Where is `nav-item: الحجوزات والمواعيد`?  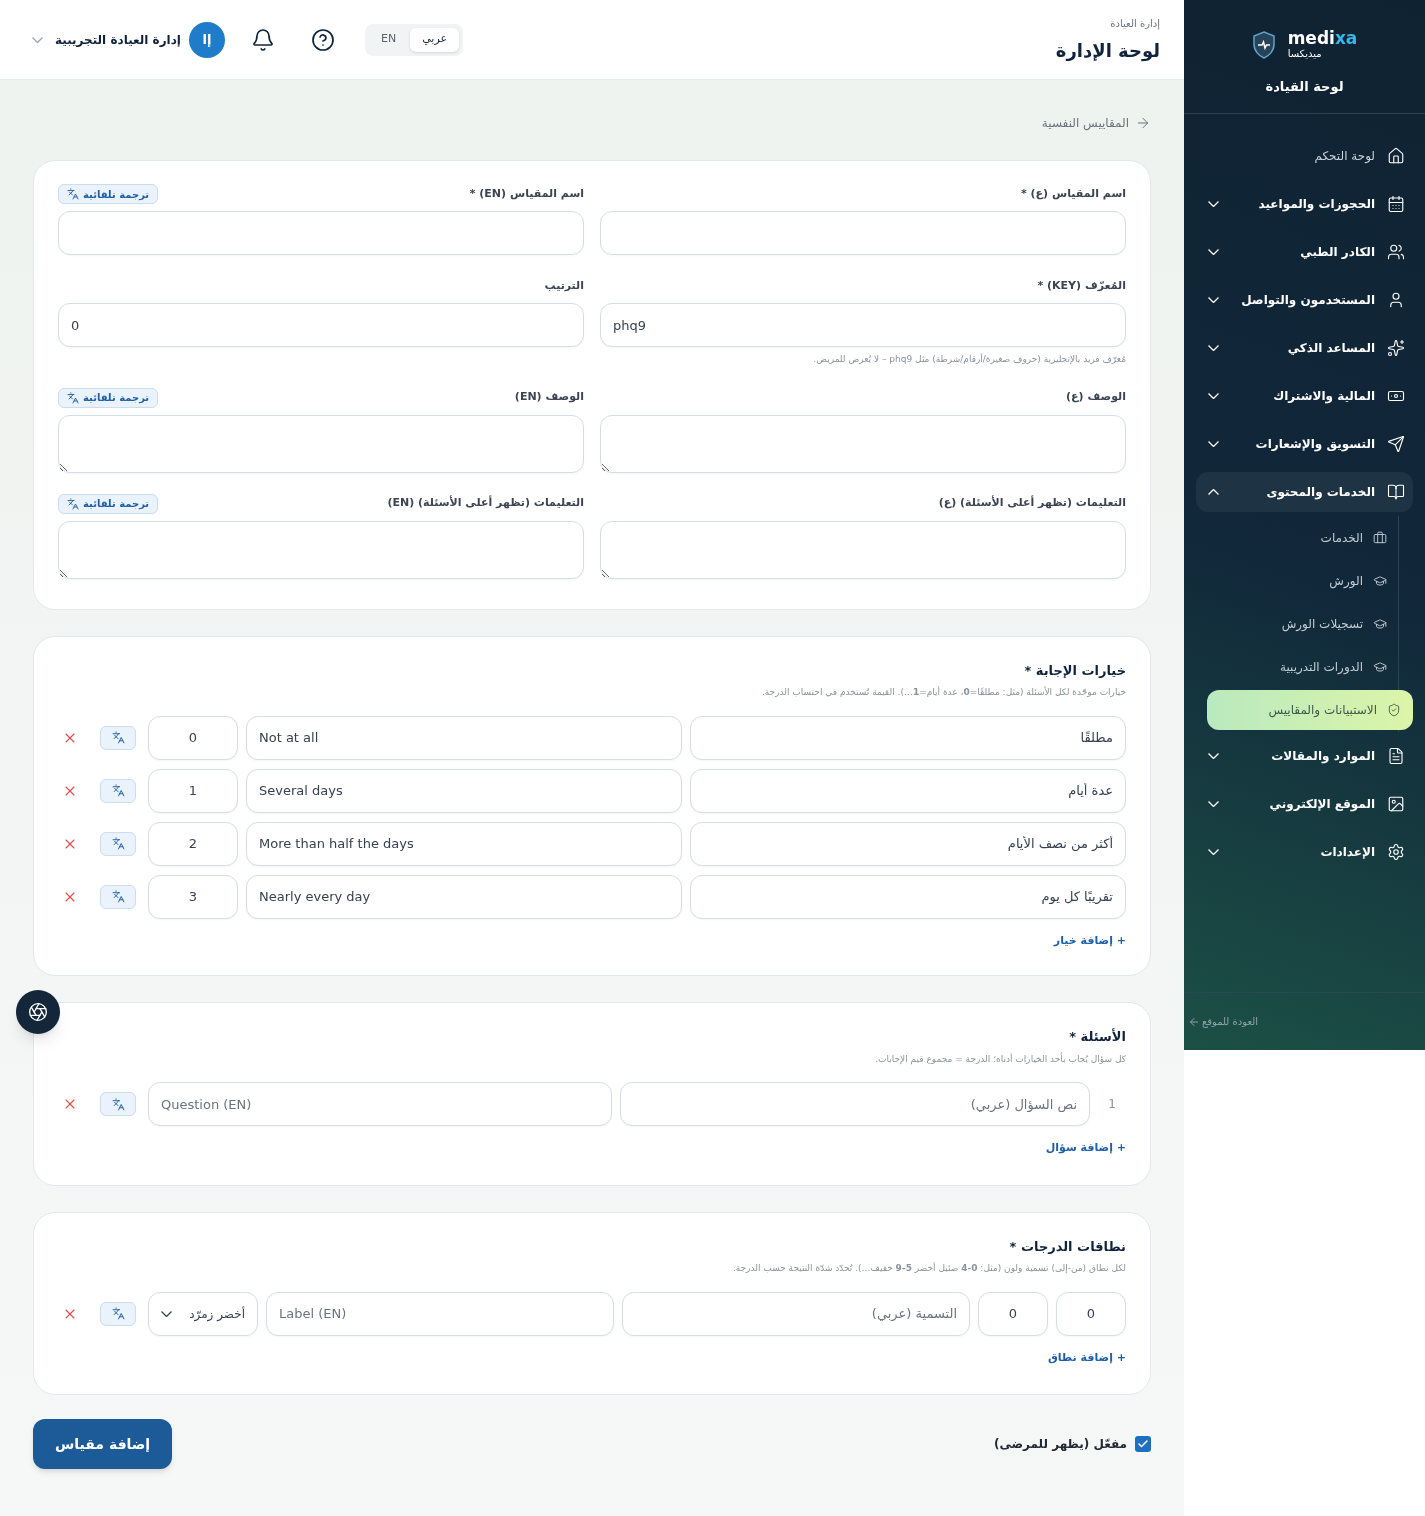 nav-item: الحجوزات والمواعيد is located at coordinates (1304, 203).